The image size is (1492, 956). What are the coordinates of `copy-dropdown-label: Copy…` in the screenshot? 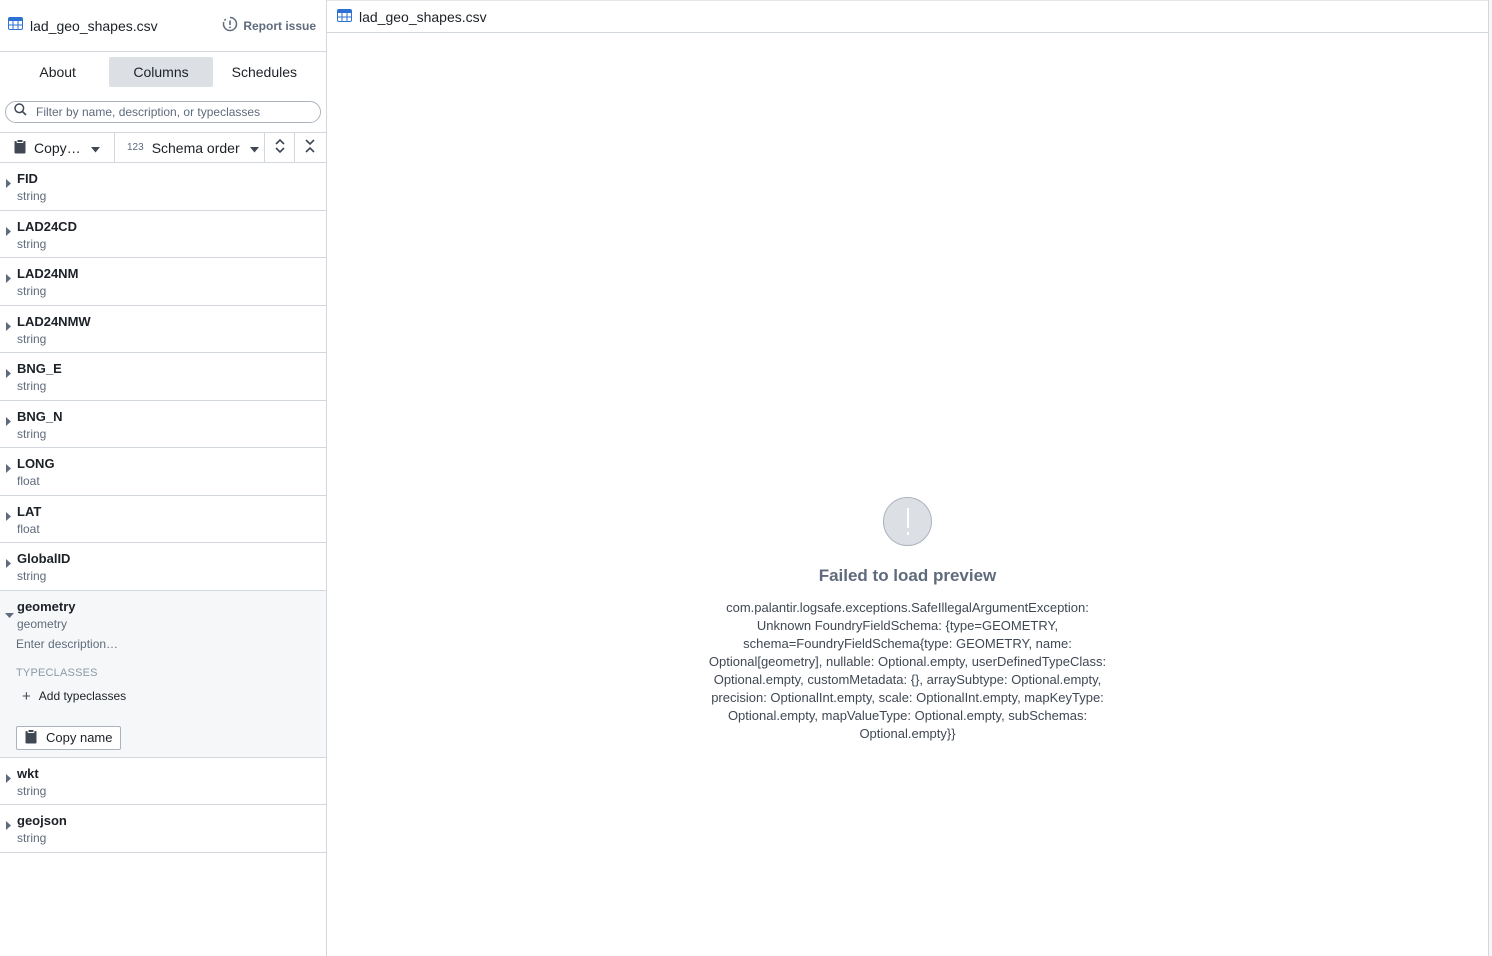 It's located at (57, 147).